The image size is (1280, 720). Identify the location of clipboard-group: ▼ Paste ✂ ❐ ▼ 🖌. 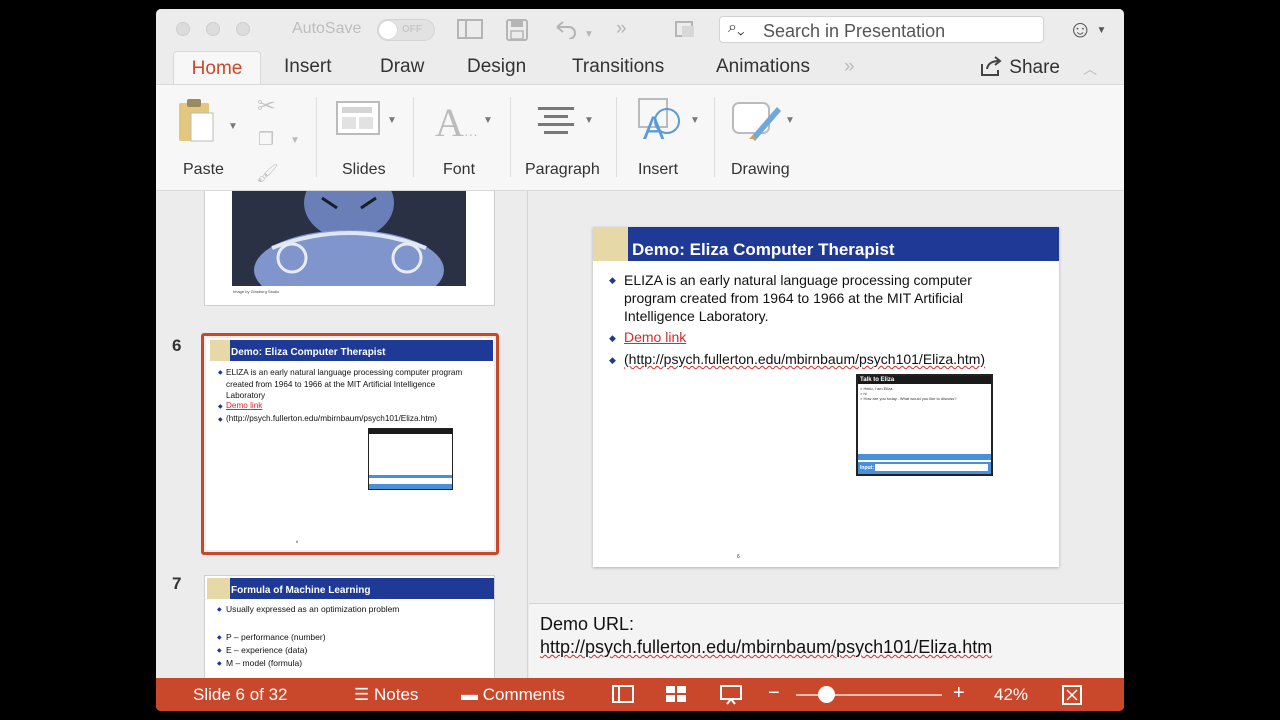
(236, 138).